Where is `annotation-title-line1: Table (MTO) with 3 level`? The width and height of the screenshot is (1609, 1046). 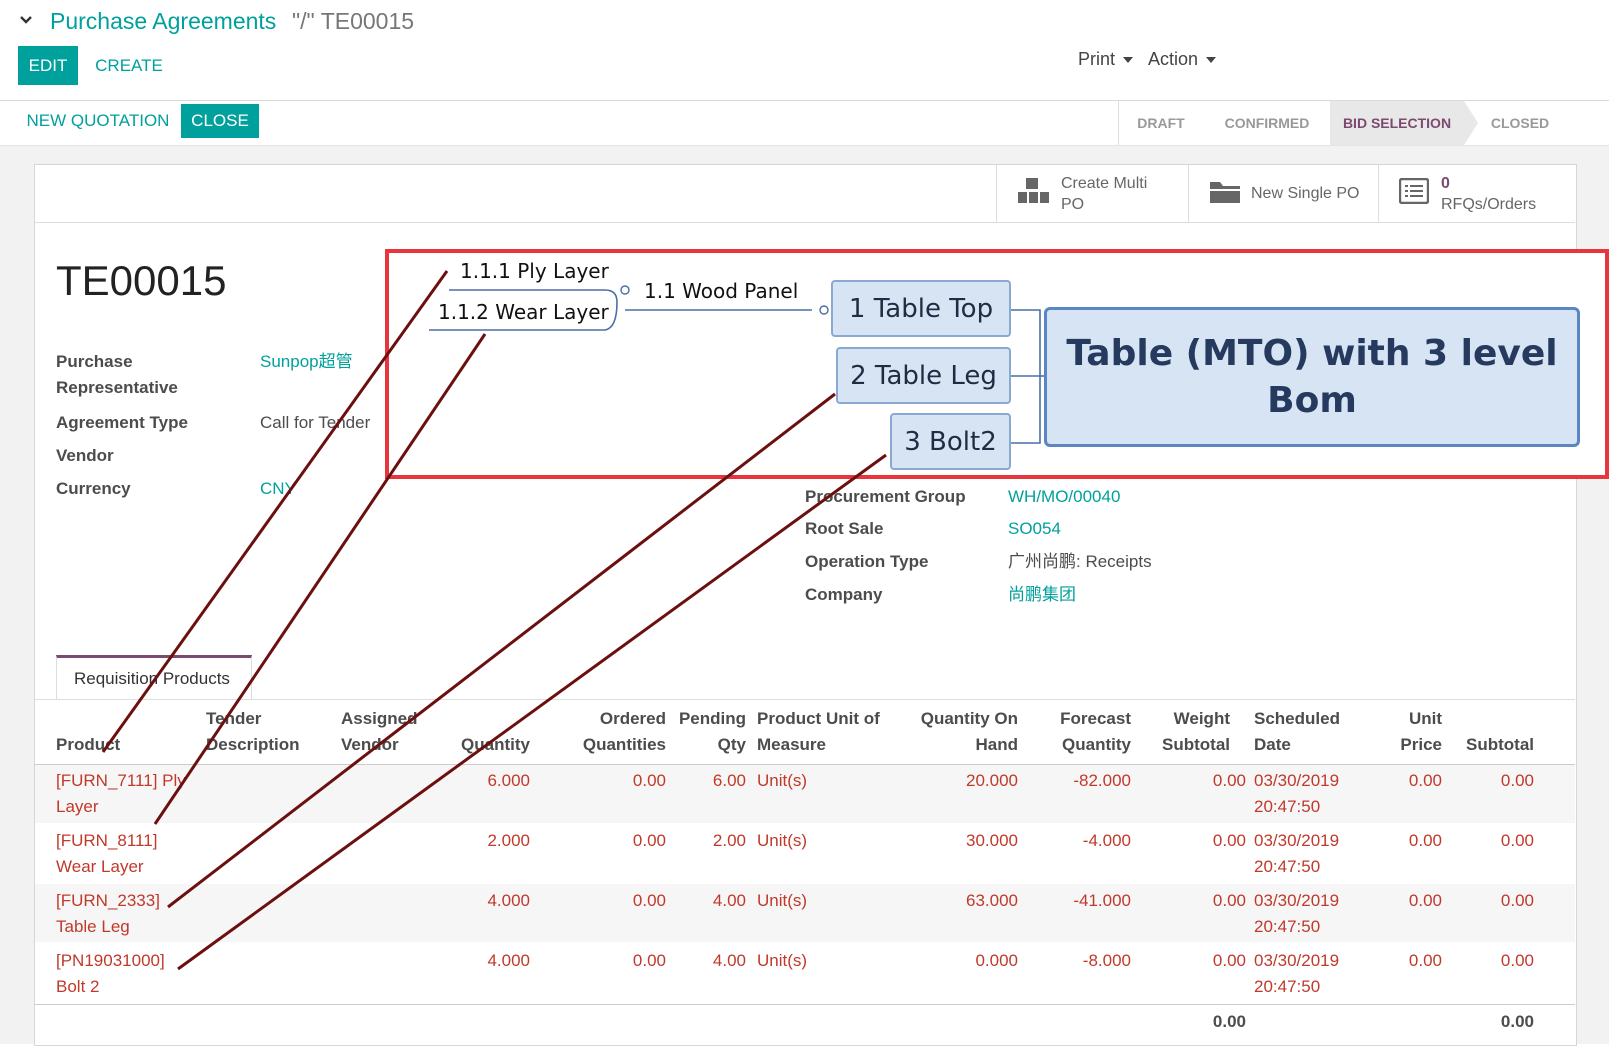
annotation-title-line1: Table (MTO) with 3 level is located at coordinates (1312, 353).